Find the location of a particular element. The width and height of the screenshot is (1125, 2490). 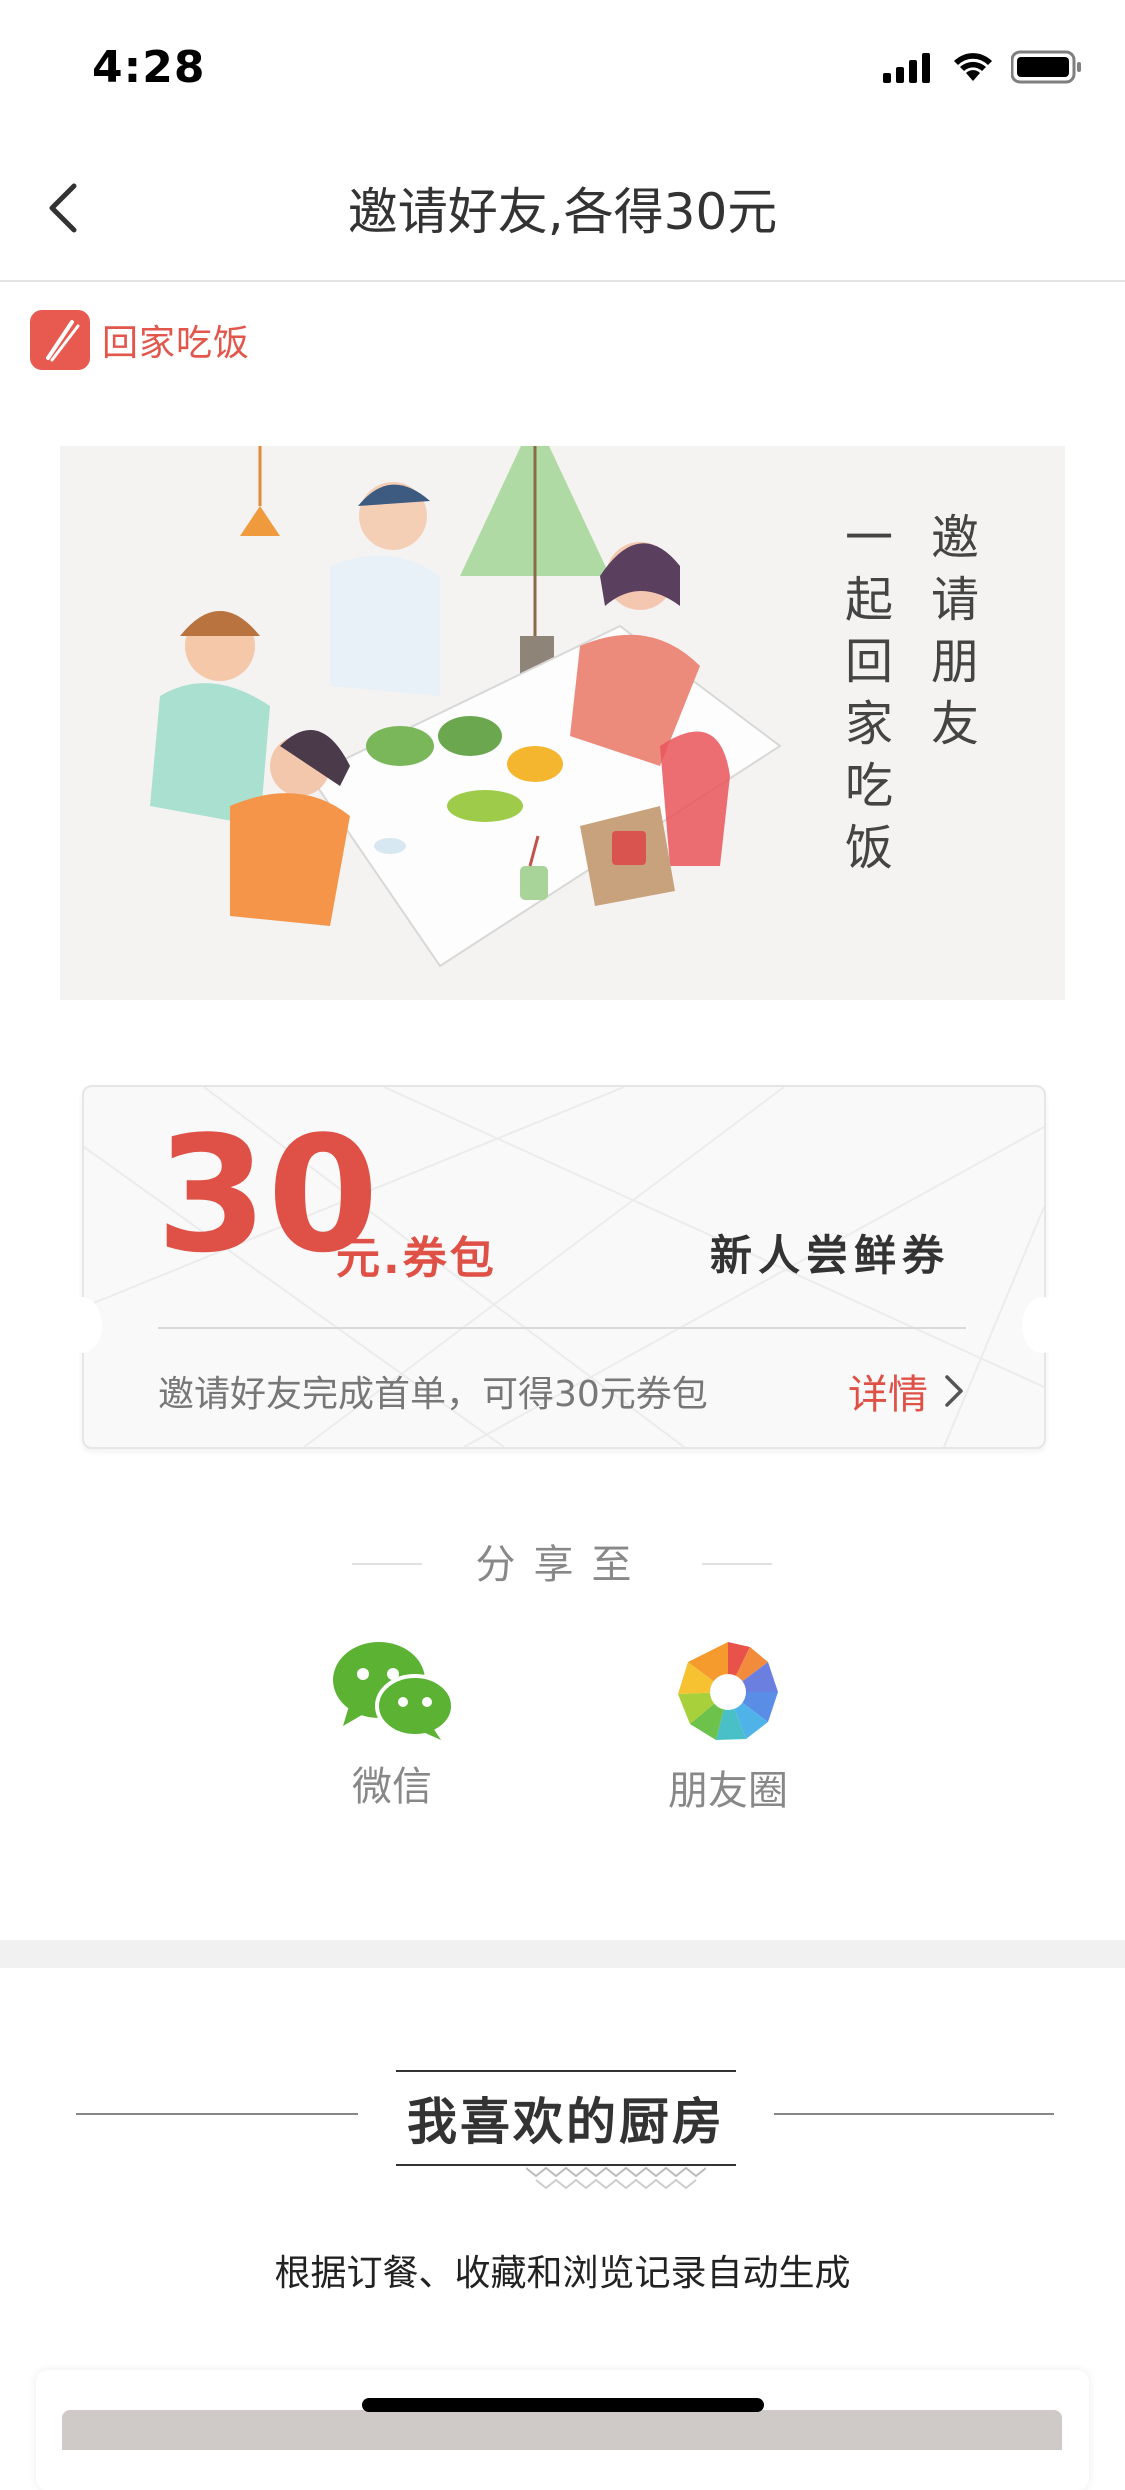

kitchen-card-image is located at coordinates (562, 2430).